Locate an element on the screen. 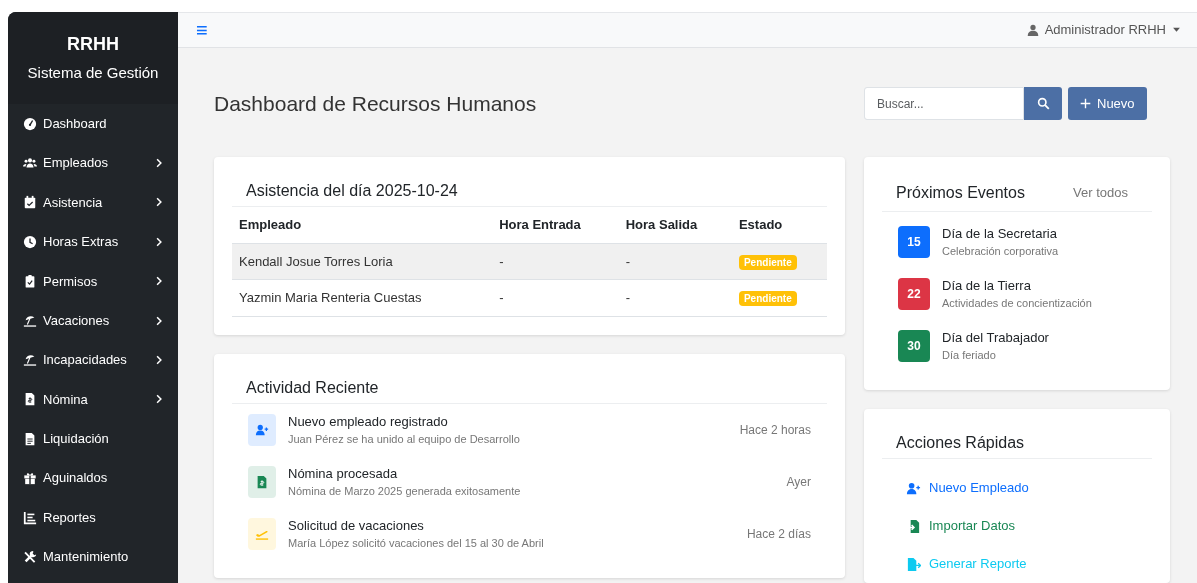 The height and width of the screenshot is (583, 1197). table-cell: Yazmin Maria Renteria Cuestas is located at coordinates (362, 297).